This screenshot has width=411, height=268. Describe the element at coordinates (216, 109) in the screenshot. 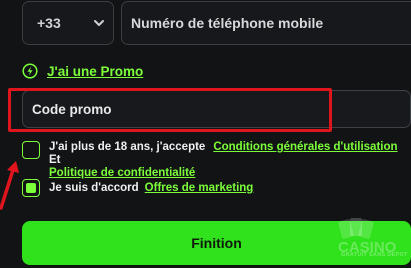

I see `promo-code-input` at that location.